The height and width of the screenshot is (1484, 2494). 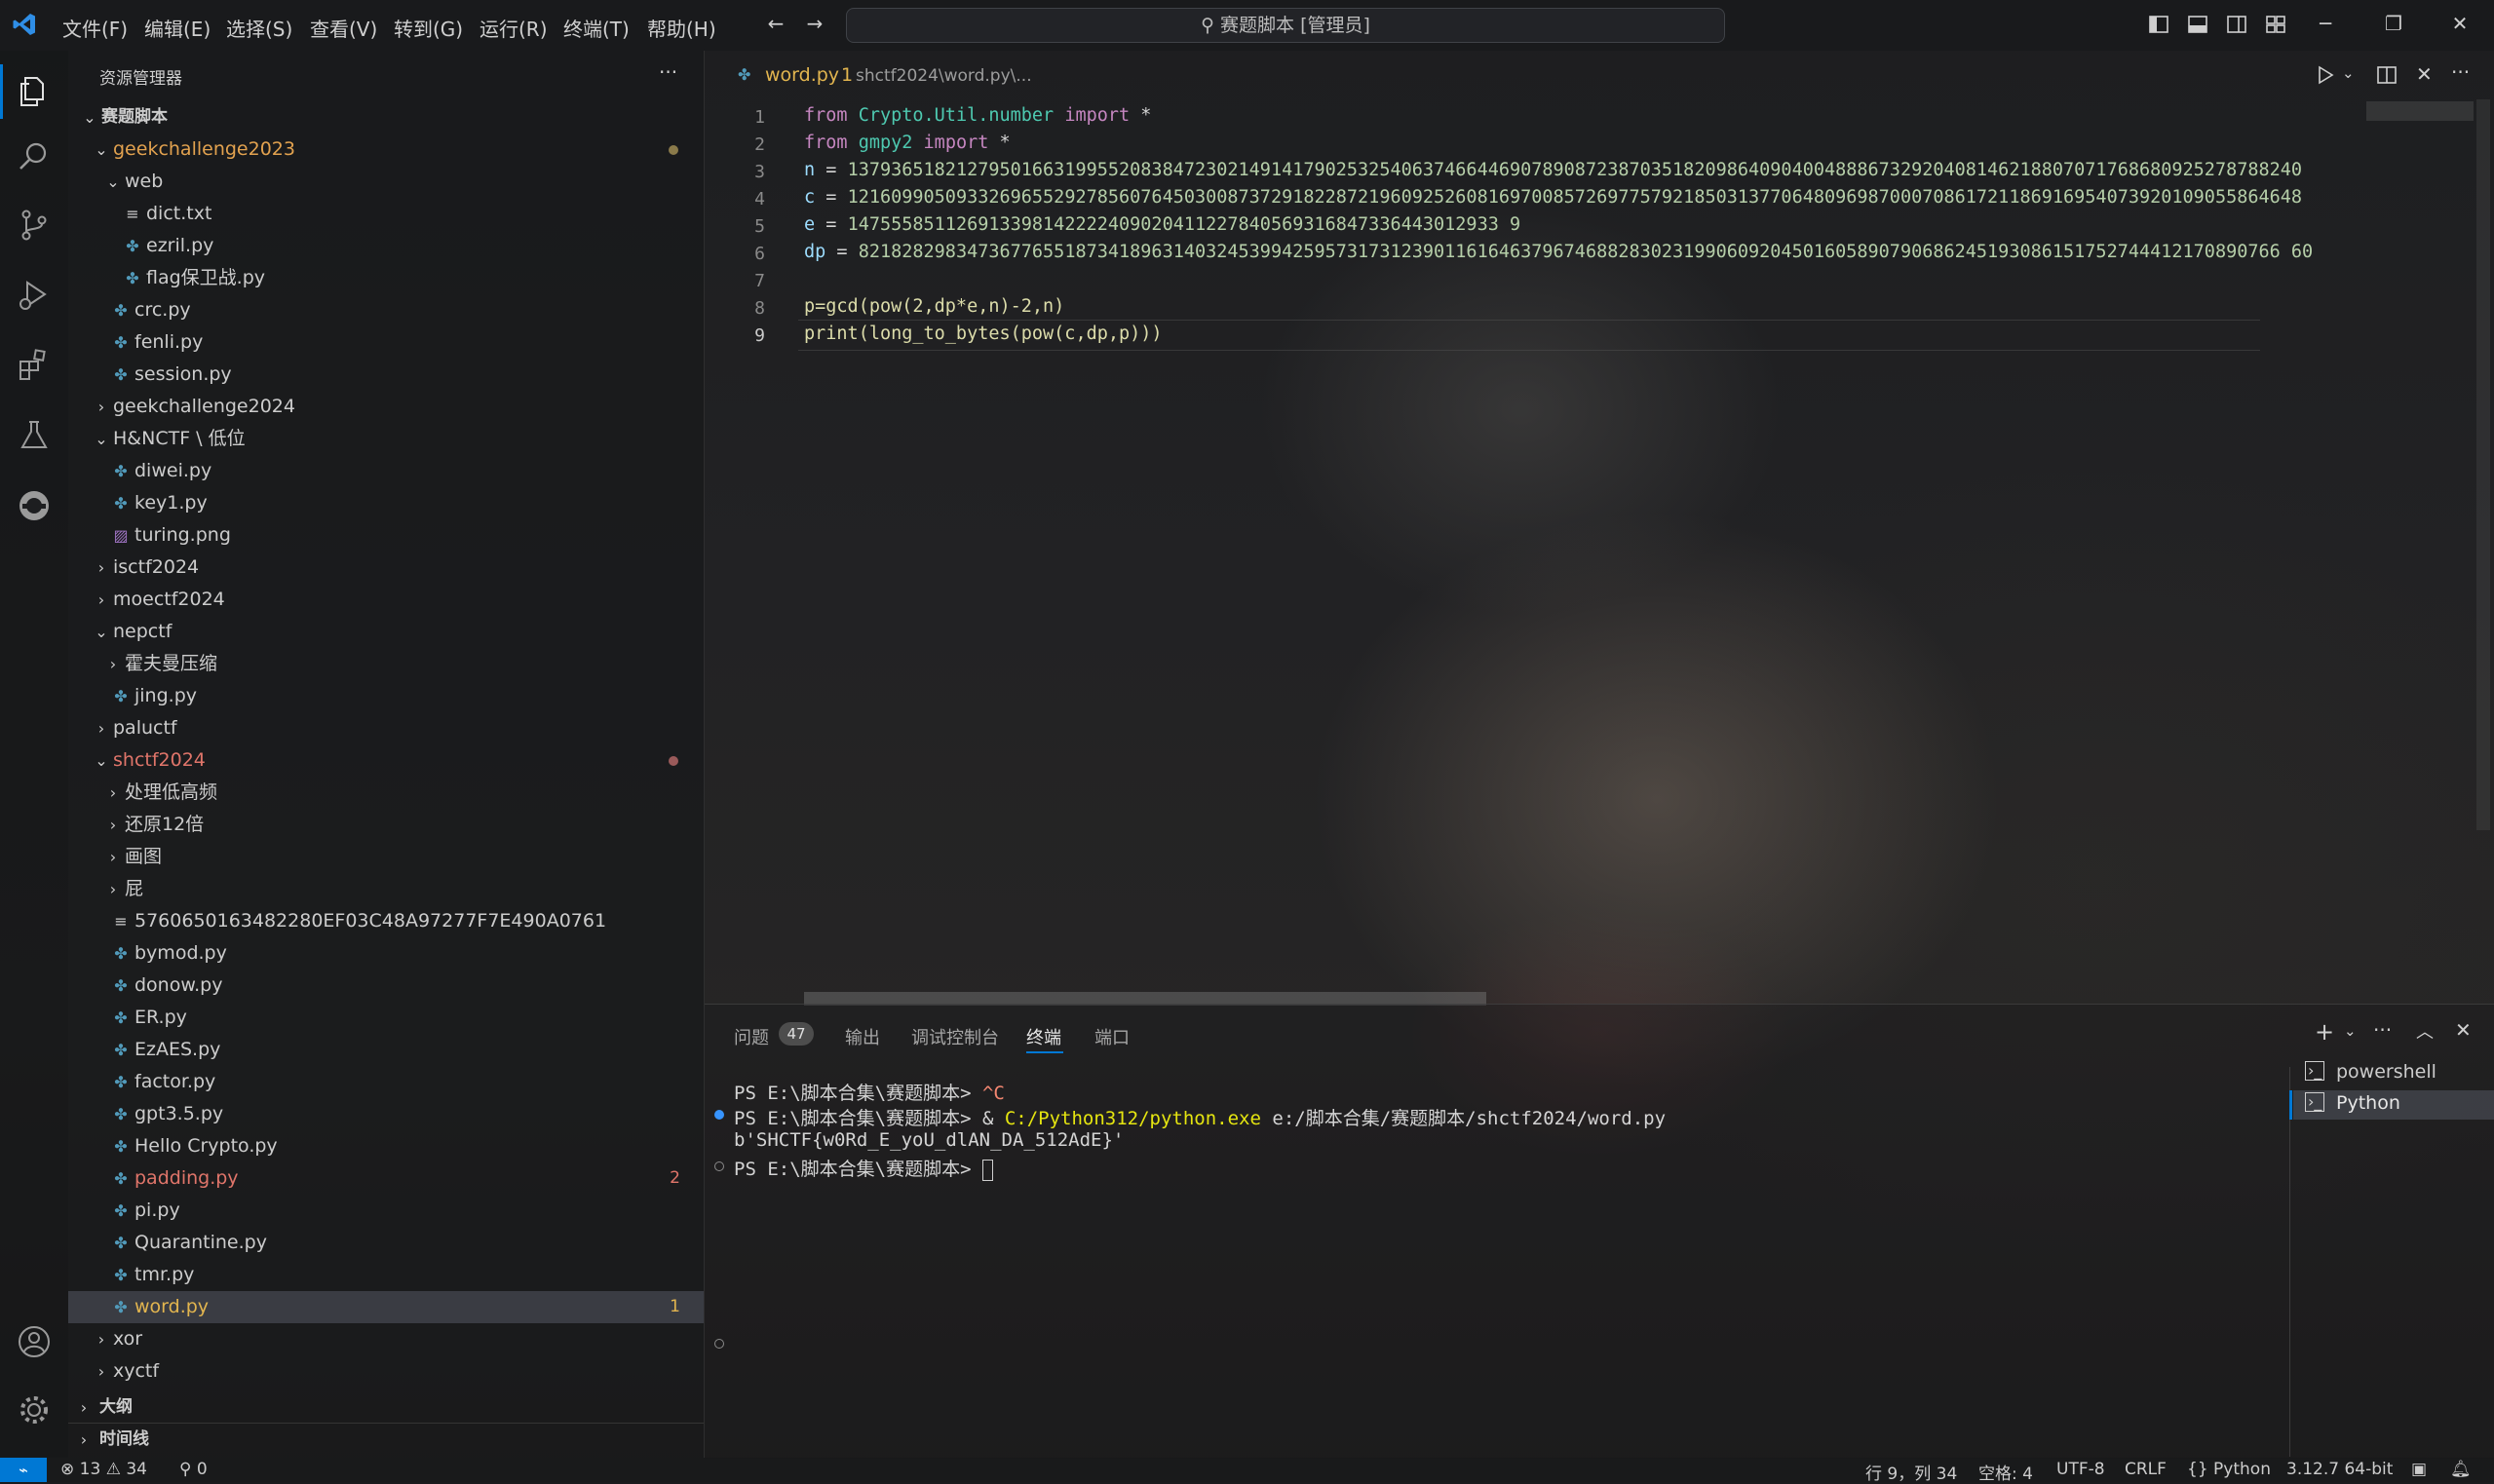 What do you see at coordinates (386, 1211) in the screenshot?
I see `file-item-pi-py: ✤ pi.py` at bounding box center [386, 1211].